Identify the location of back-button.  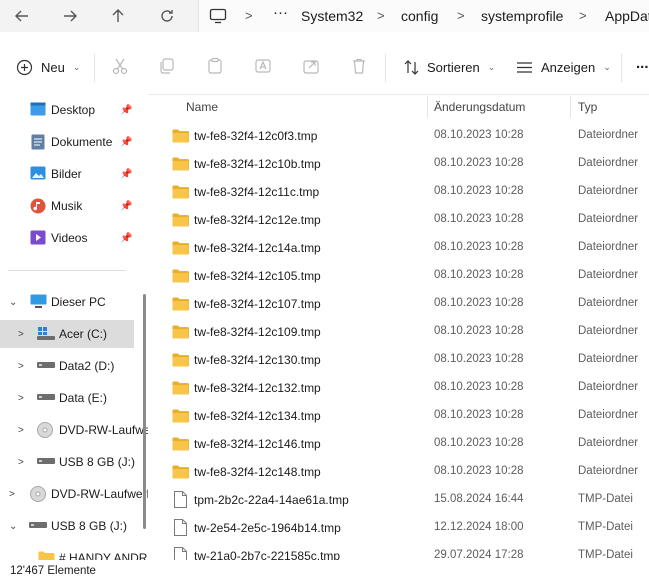
(22, 16).